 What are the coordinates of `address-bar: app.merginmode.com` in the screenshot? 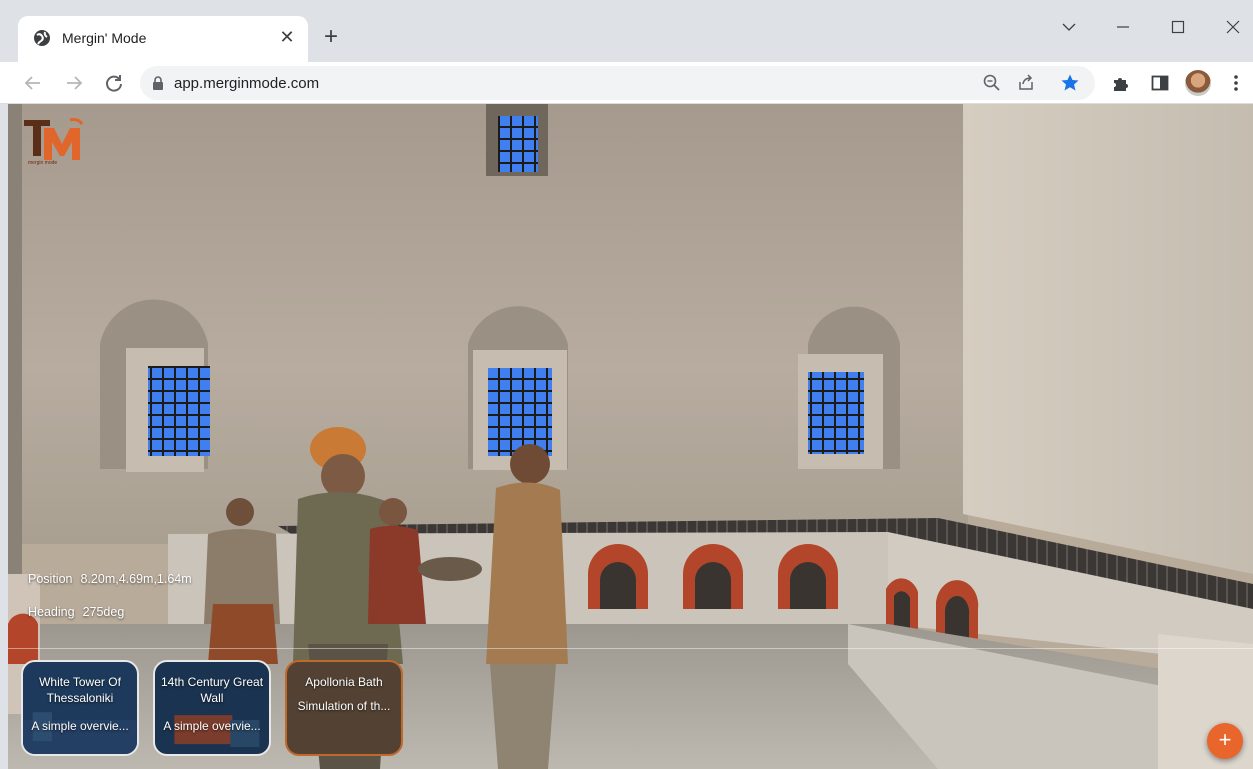 It's located at (617, 83).